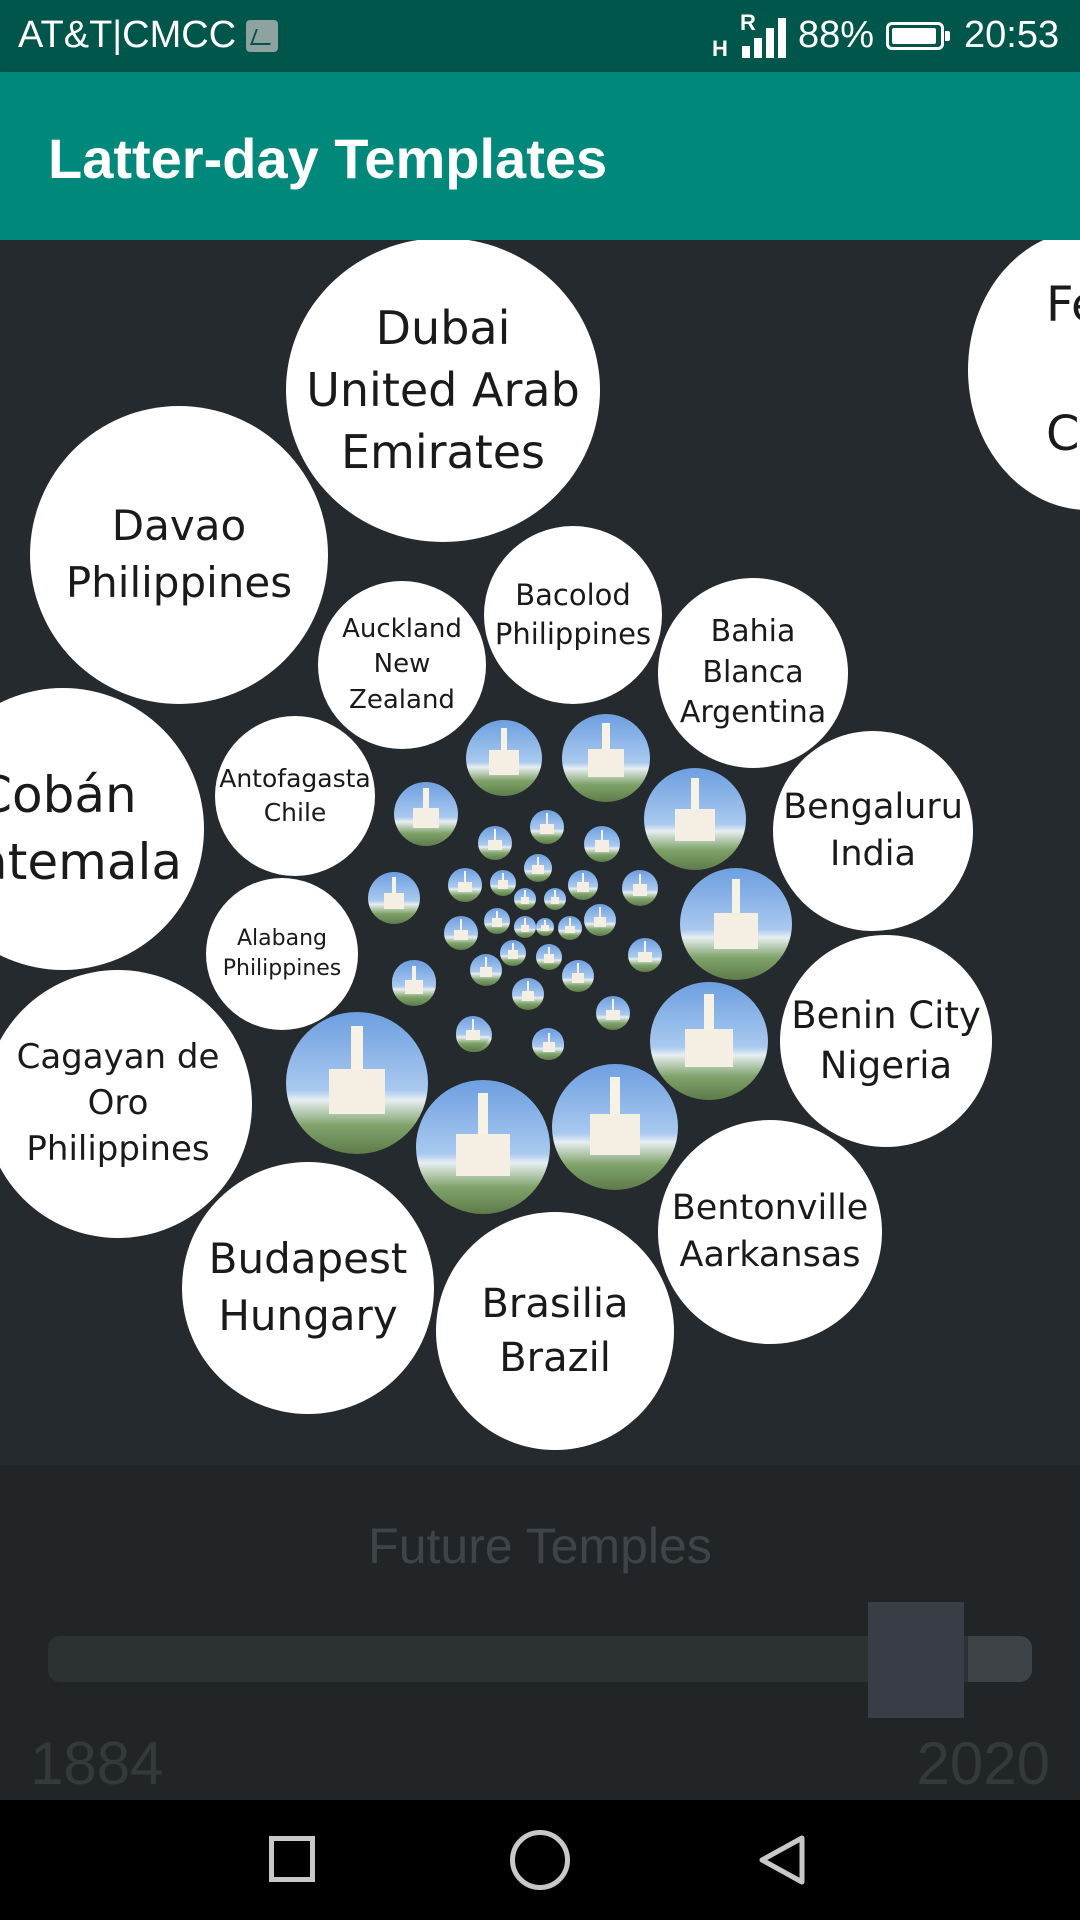  Describe the element at coordinates (1024, 375) in the screenshot. I see `temple-bubble: Fe Ca` at that location.